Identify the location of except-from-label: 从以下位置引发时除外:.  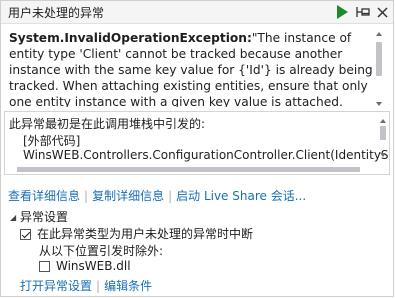
(101, 251).